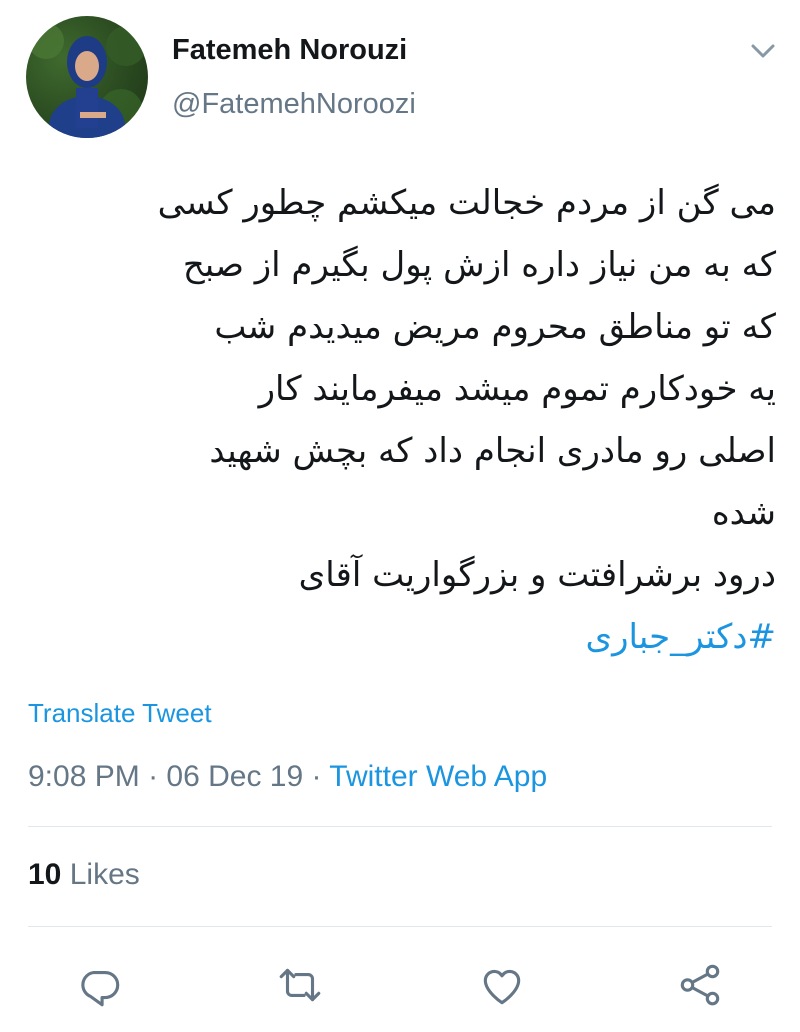 The image size is (800, 1032). I want to click on retweet-icon, so click(300, 985).